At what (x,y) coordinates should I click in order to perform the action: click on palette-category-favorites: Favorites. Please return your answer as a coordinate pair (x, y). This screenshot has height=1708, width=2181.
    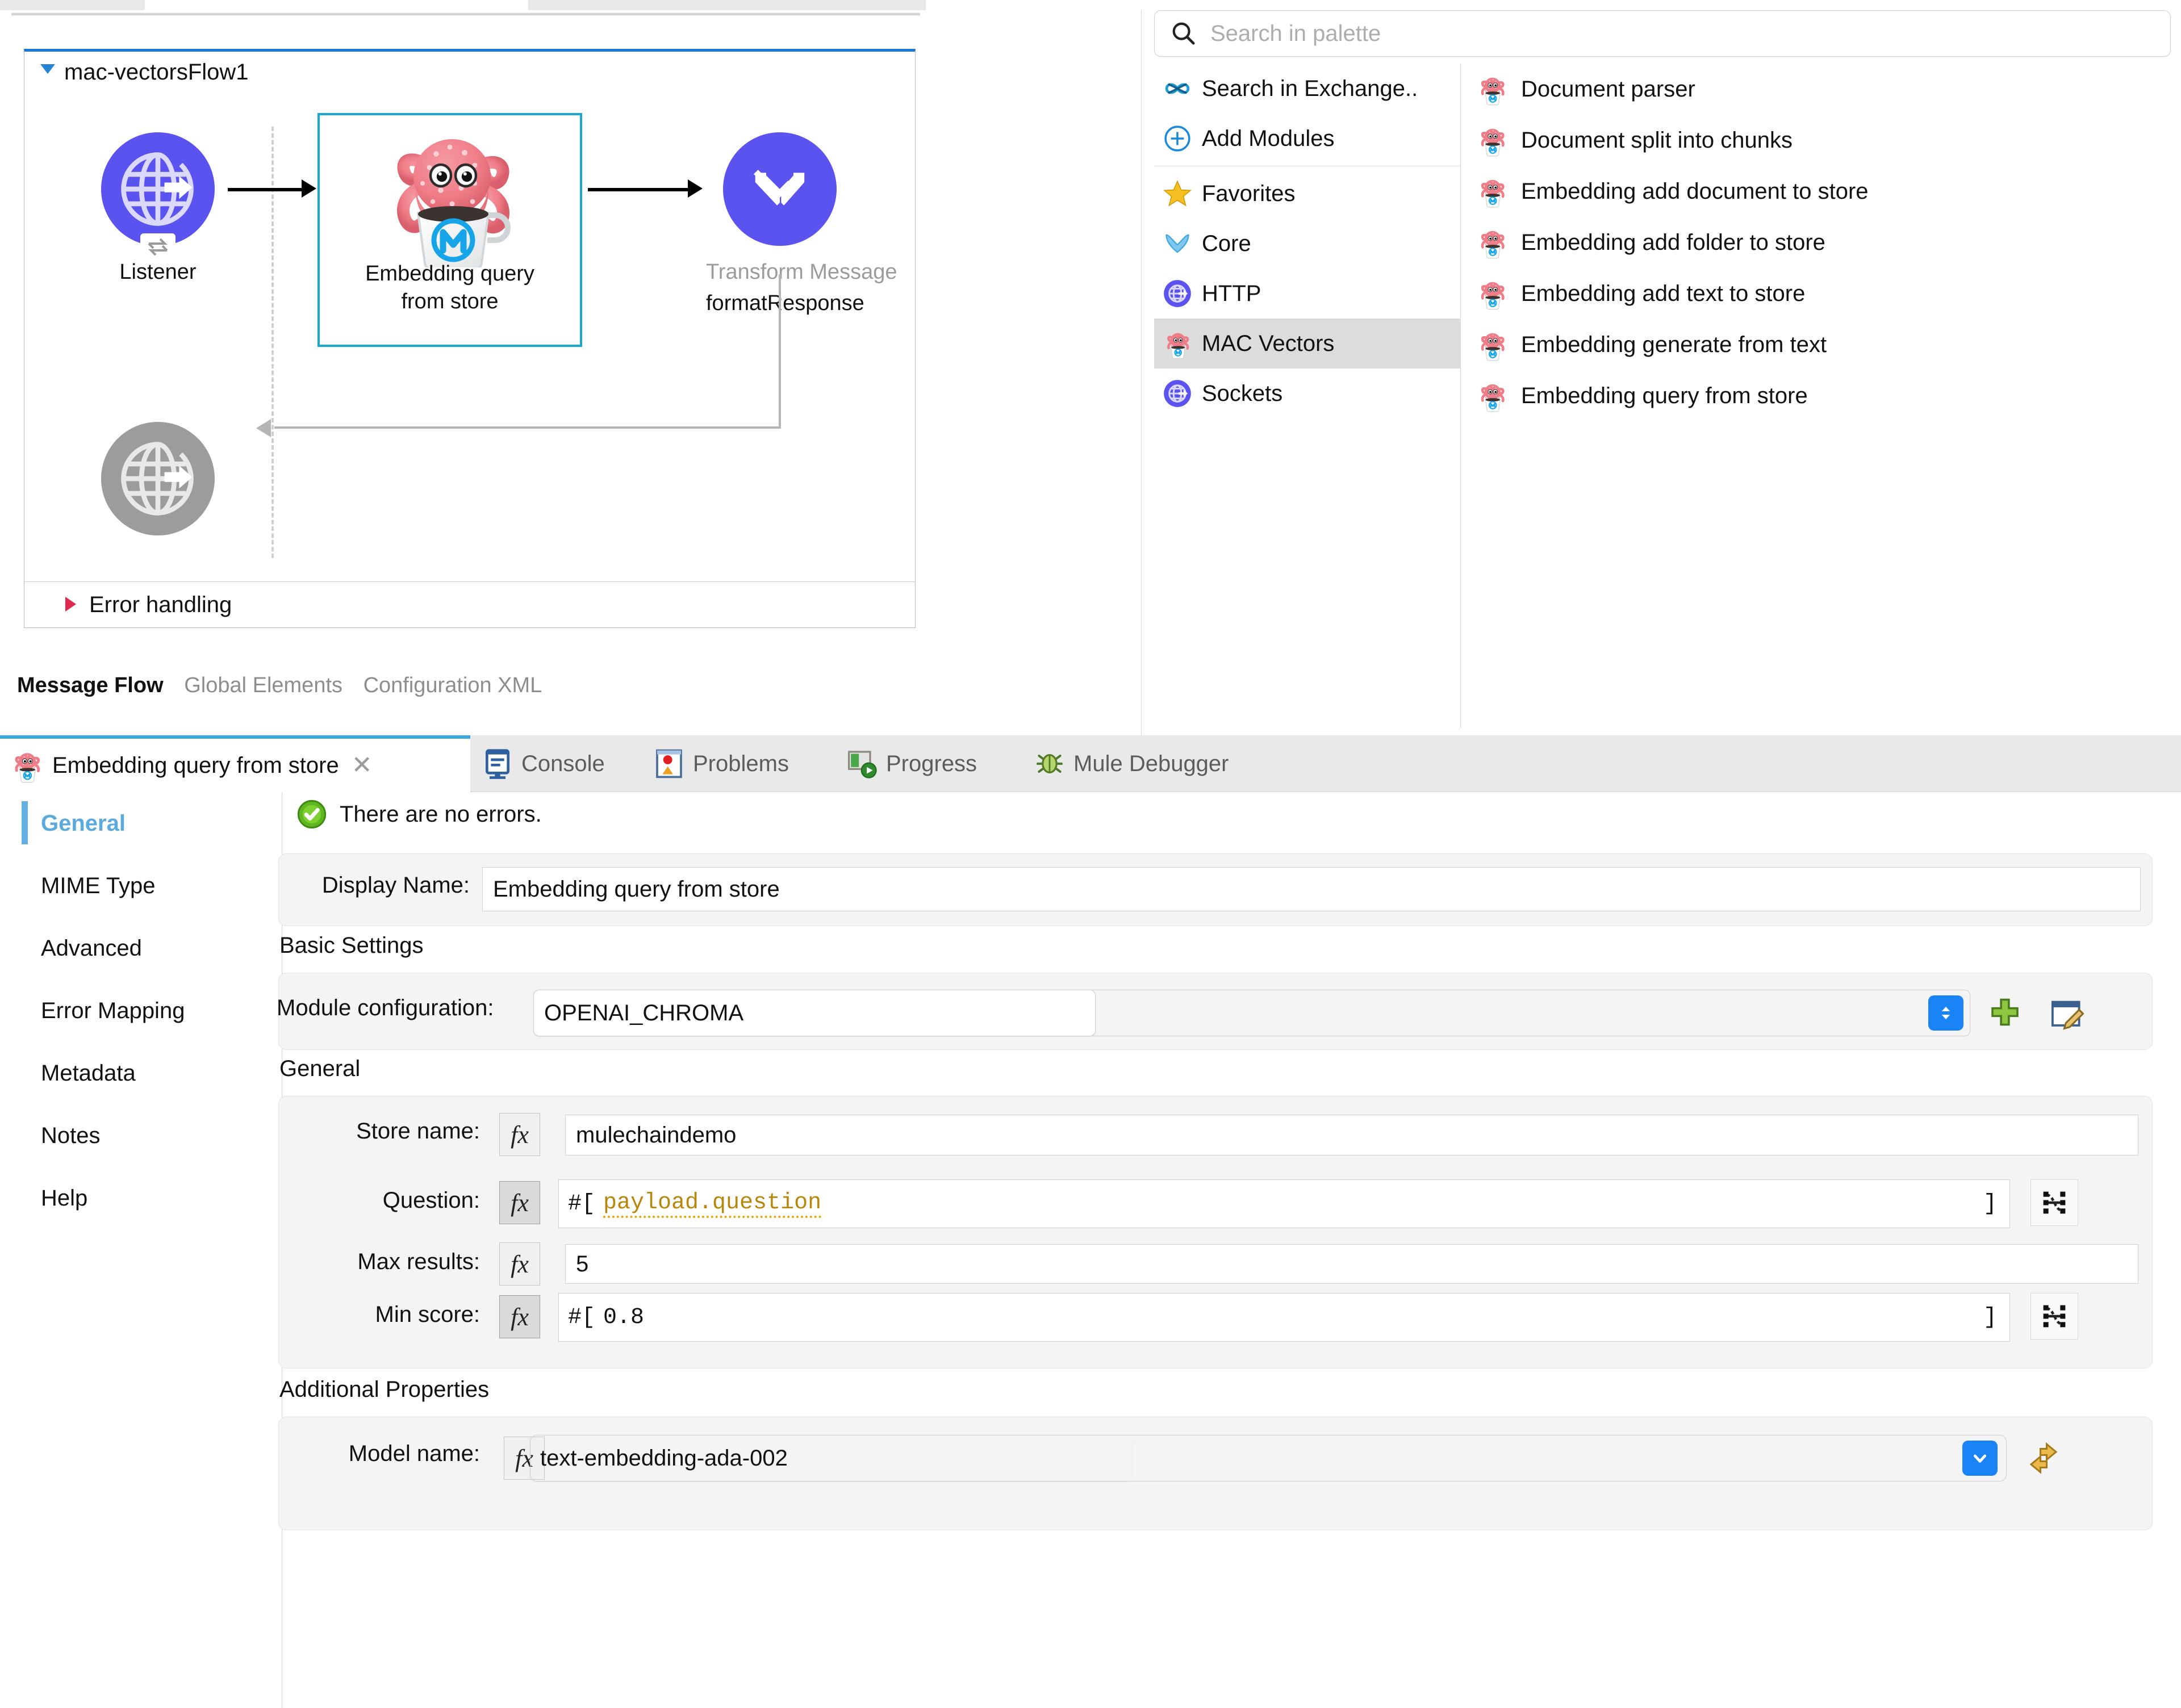
    Looking at the image, I should click on (1307, 194).